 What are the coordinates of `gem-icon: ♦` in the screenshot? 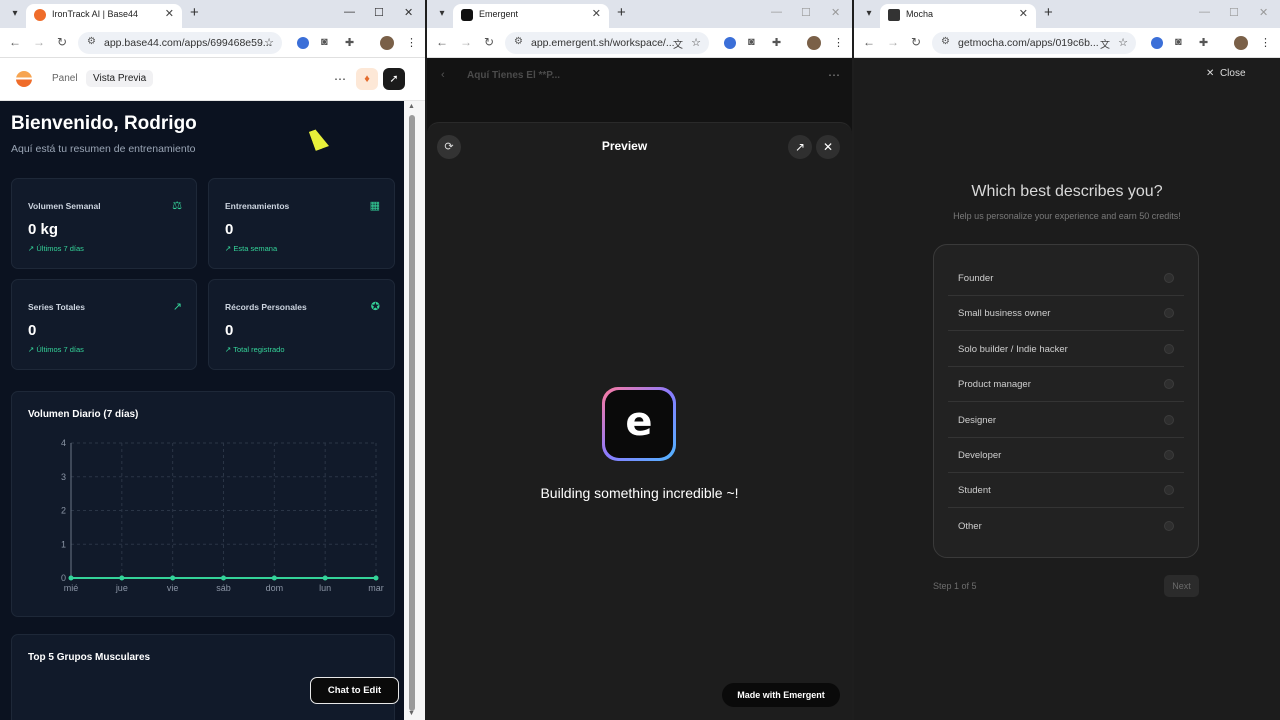 It's located at (367, 79).